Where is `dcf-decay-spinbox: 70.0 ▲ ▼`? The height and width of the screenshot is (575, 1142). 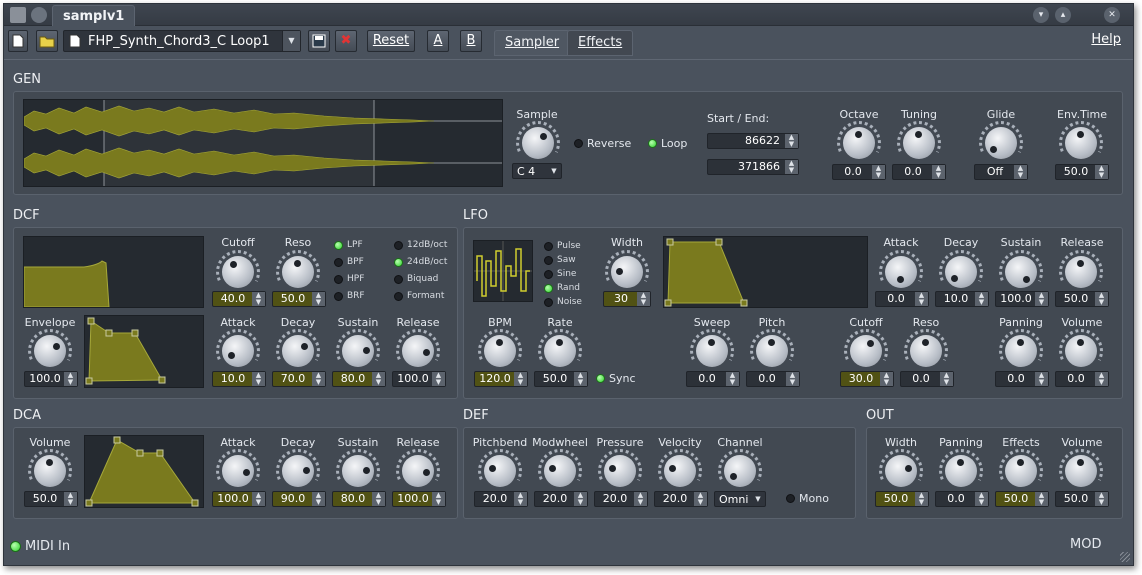 dcf-decay-spinbox: 70.0 ▲ ▼ is located at coordinates (299, 379).